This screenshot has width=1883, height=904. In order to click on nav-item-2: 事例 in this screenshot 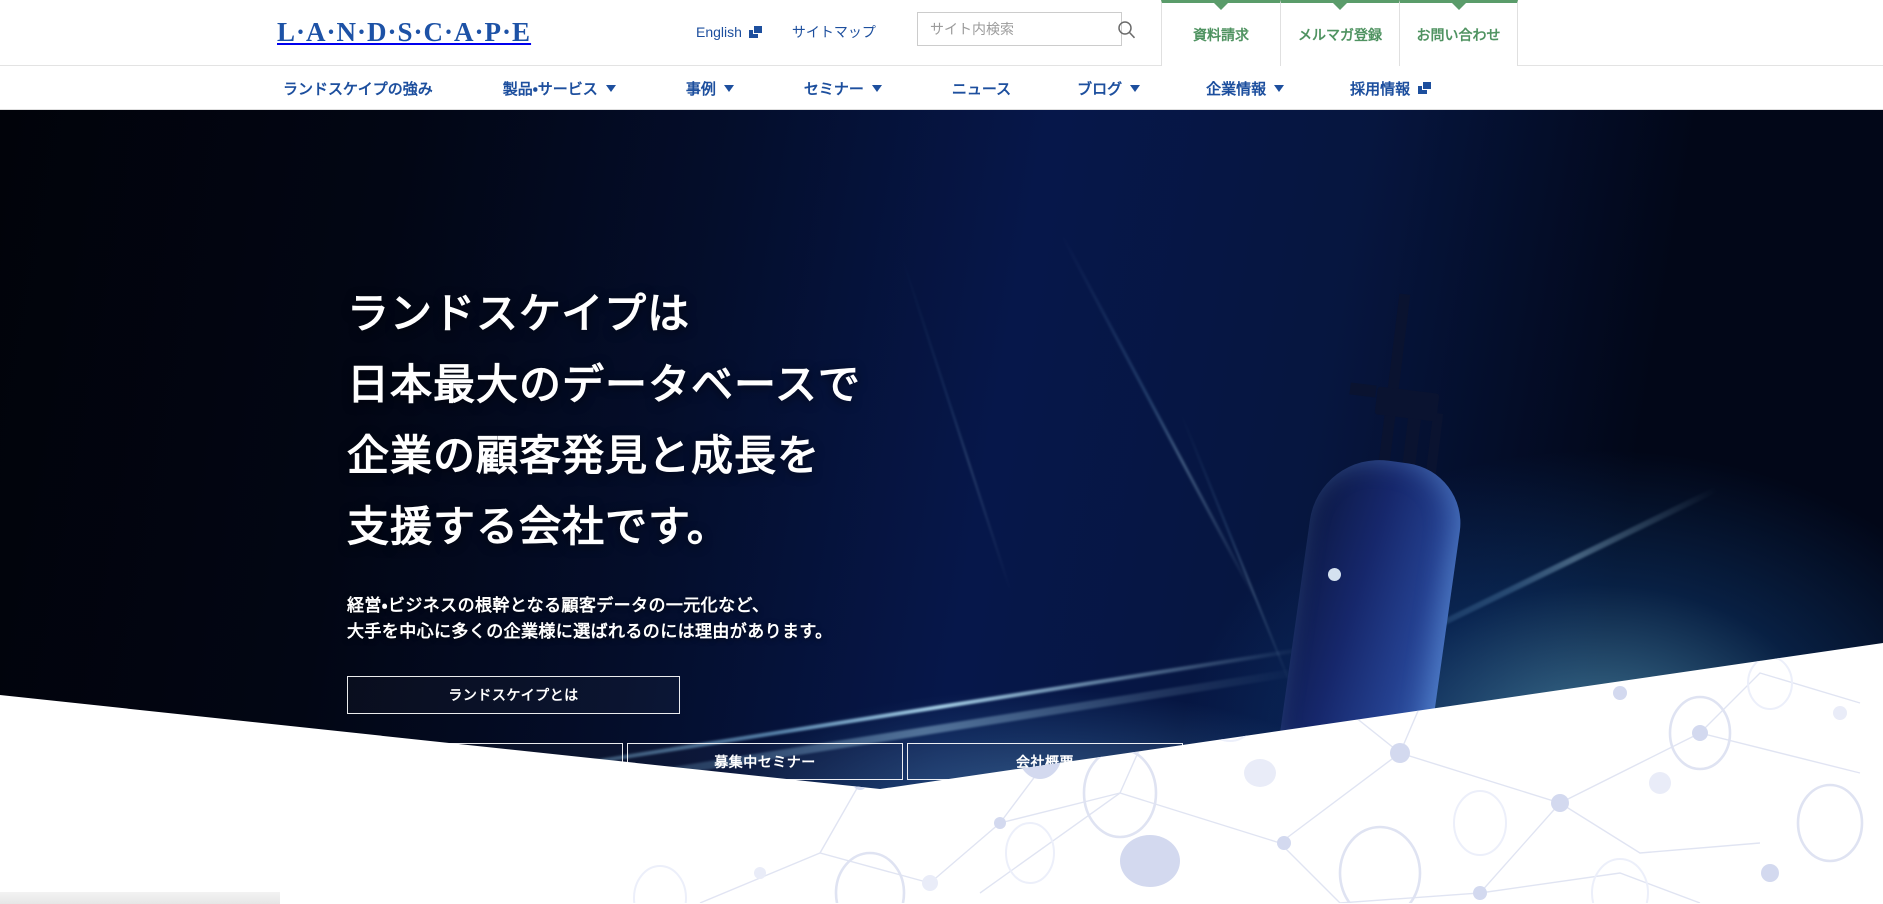, I will do `click(710, 88)`.